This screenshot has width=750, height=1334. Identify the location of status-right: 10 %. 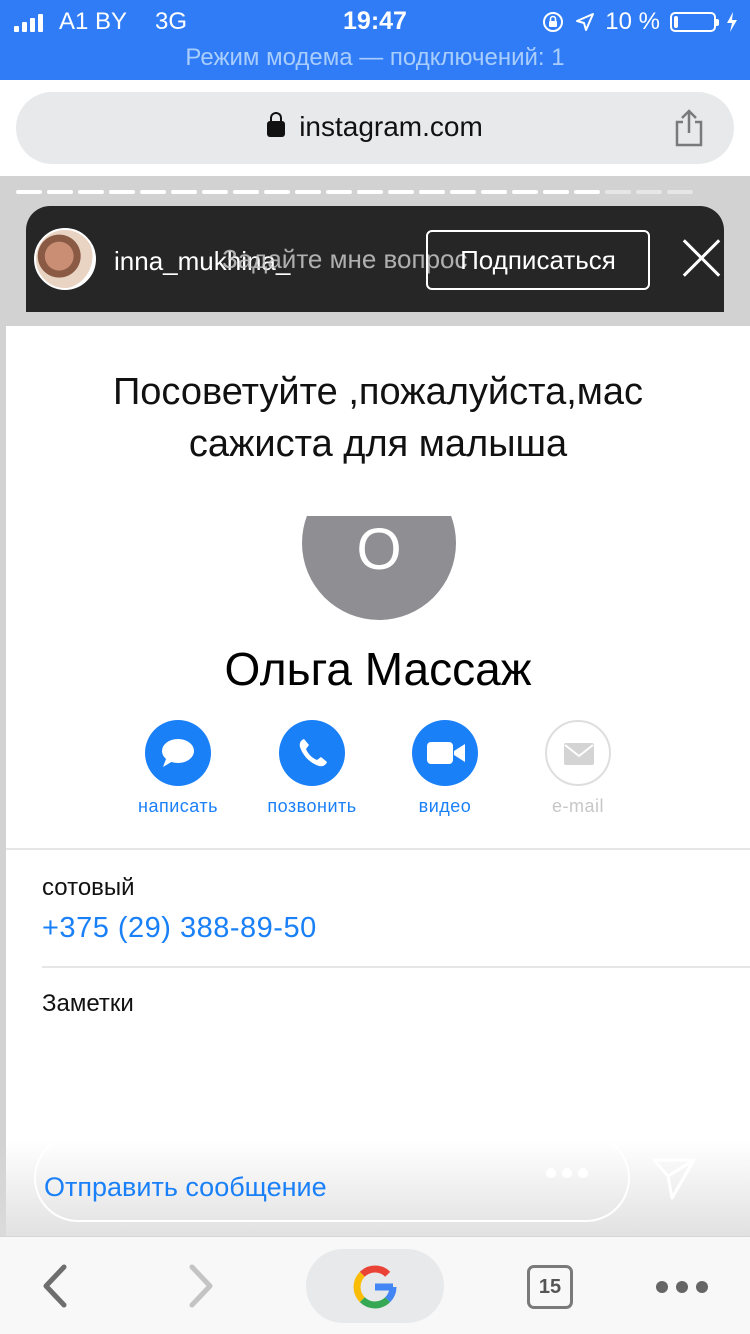
(639, 22).